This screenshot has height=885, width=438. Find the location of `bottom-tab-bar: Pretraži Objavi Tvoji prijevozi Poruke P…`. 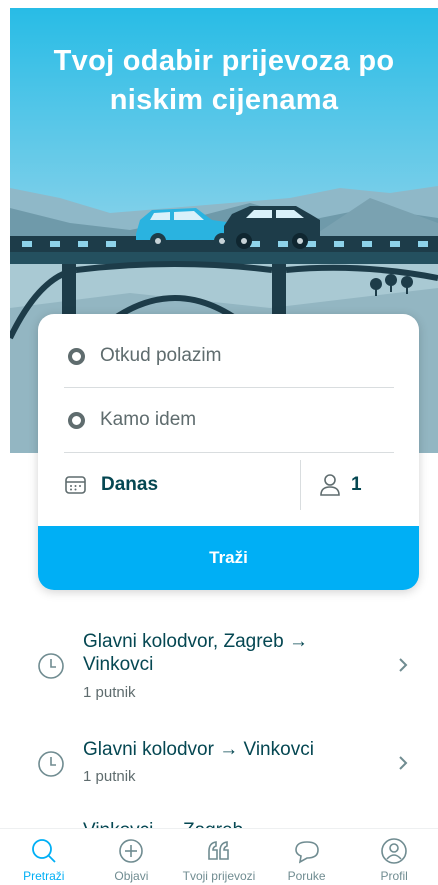

bottom-tab-bar: Pretraži Objavi Tvoji prijevozi Poruke P… is located at coordinates (219, 856).